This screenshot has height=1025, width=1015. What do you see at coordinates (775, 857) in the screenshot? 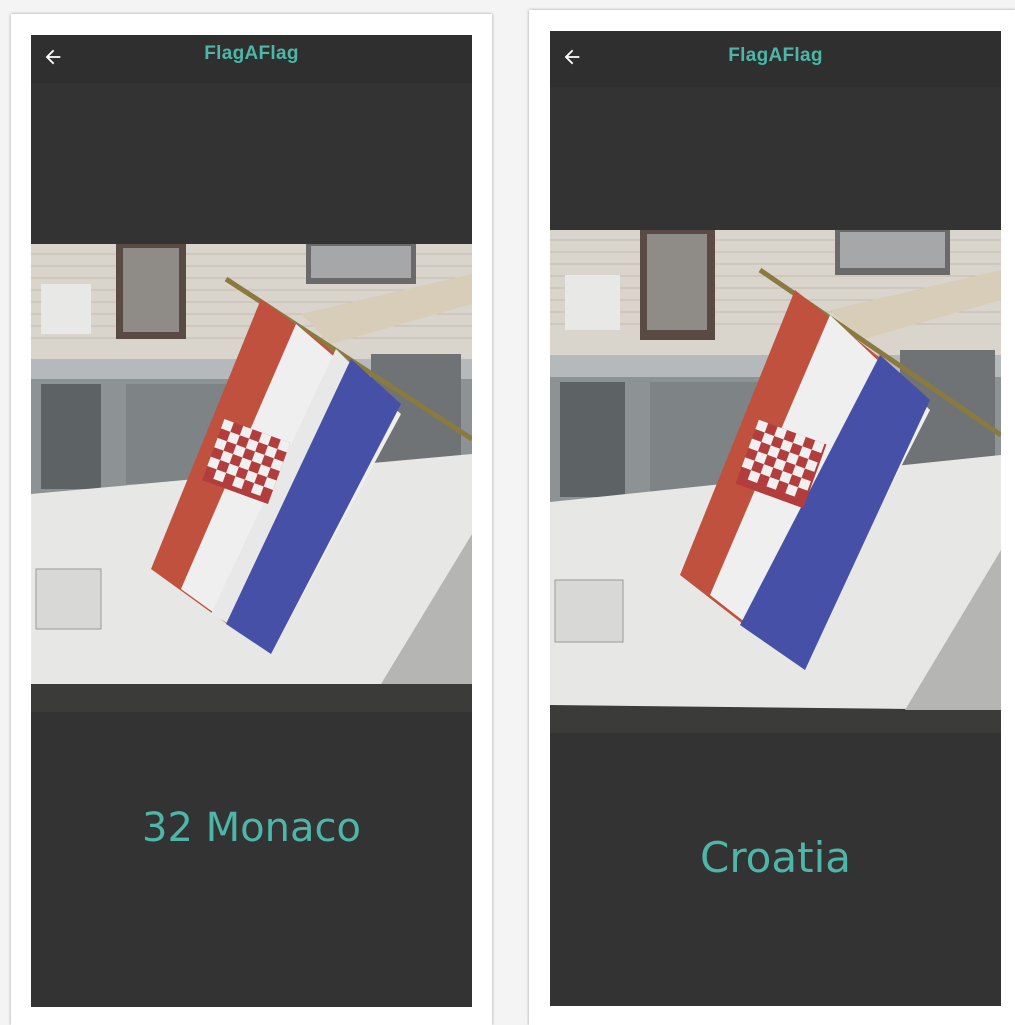
I see `result-label: Croatia` at bounding box center [775, 857].